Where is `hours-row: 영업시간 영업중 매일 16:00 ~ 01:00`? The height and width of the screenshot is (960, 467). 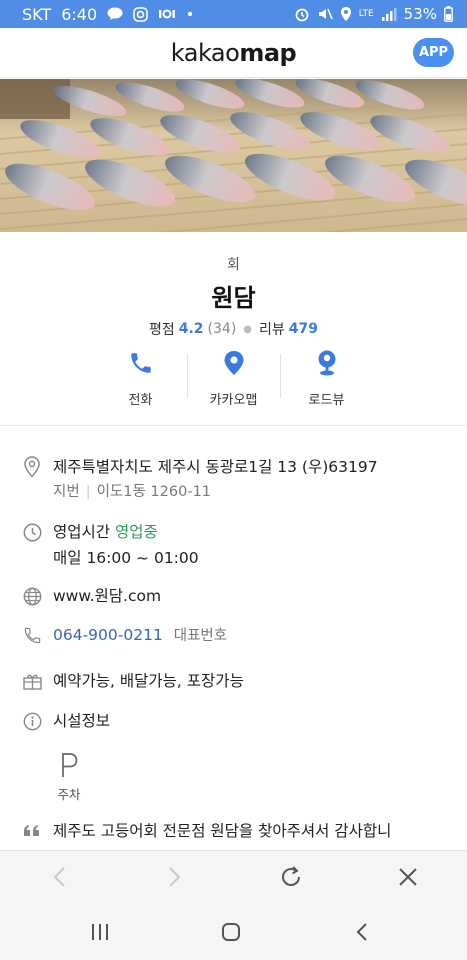 hours-row: 영업시간 영업중 매일 16:00 ~ 01:00 is located at coordinates (233, 545).